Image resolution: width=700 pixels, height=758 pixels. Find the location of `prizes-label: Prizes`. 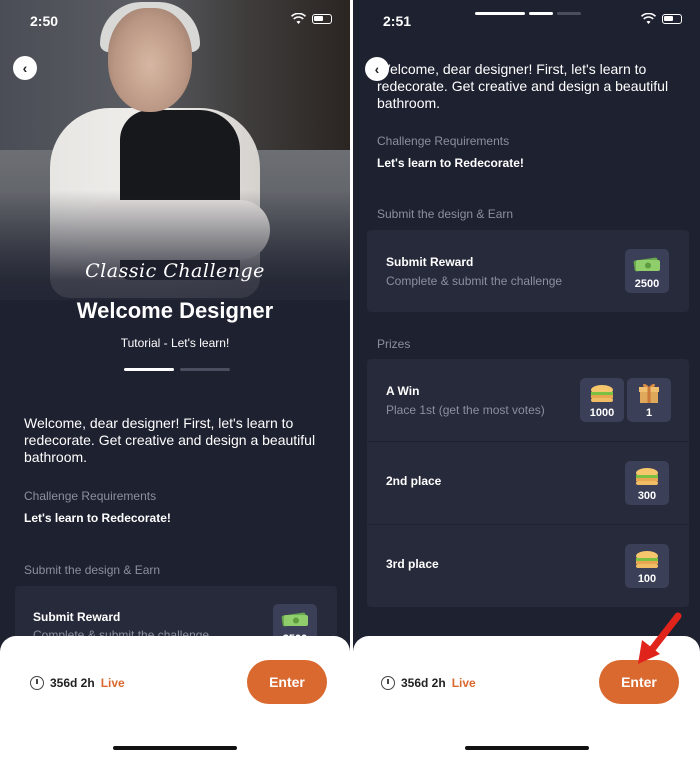

prizes-label: Prizes is located at coordinates (394, 344).